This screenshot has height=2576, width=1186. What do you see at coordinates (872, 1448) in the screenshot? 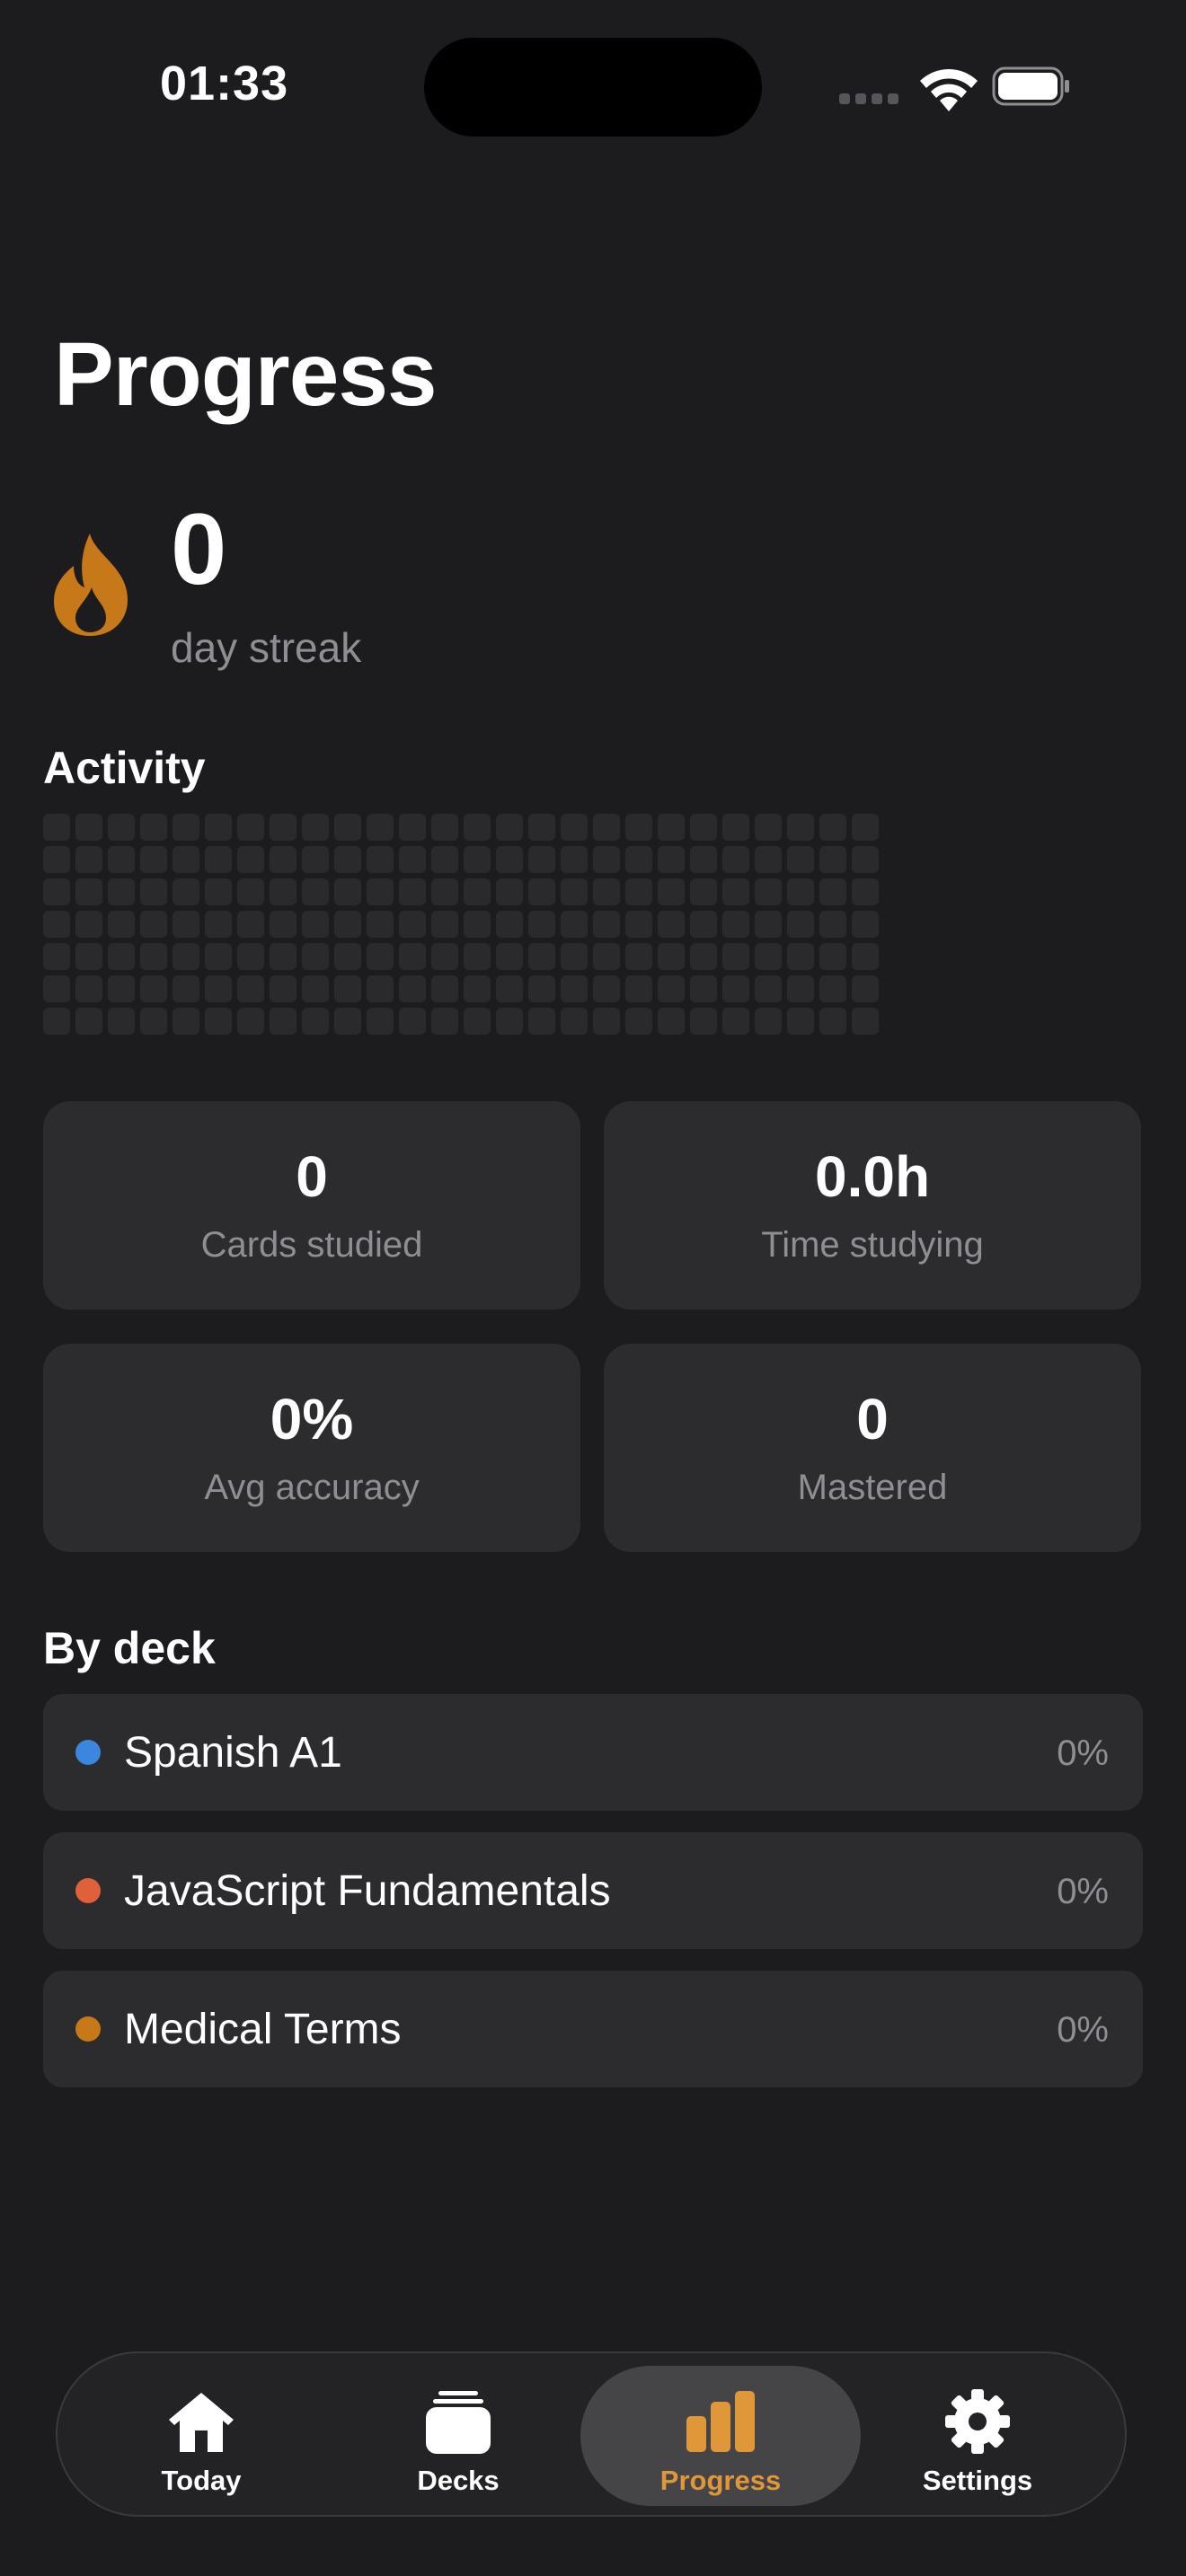
I see `stat-card-mastered: 0 Mastered` at bounding box center [872, 1448].